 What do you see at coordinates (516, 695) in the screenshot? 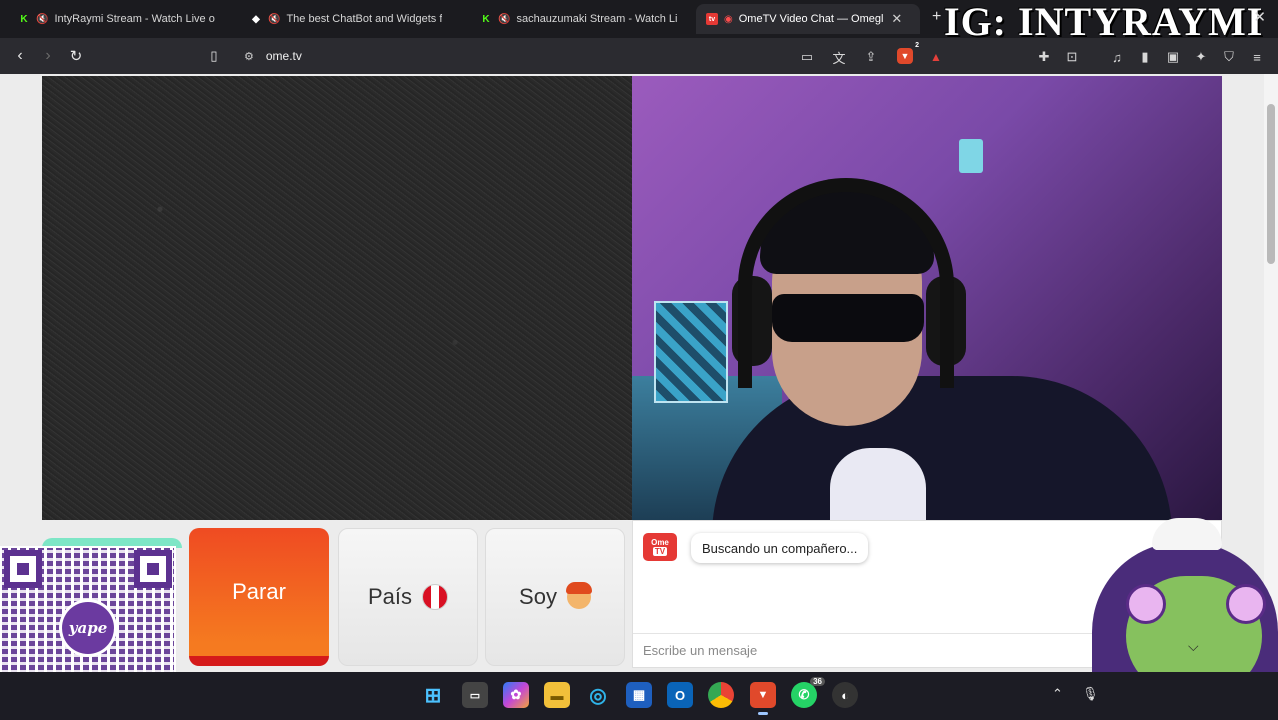
I see `copilot-icon: ✿` at bounding box center [516, 695].